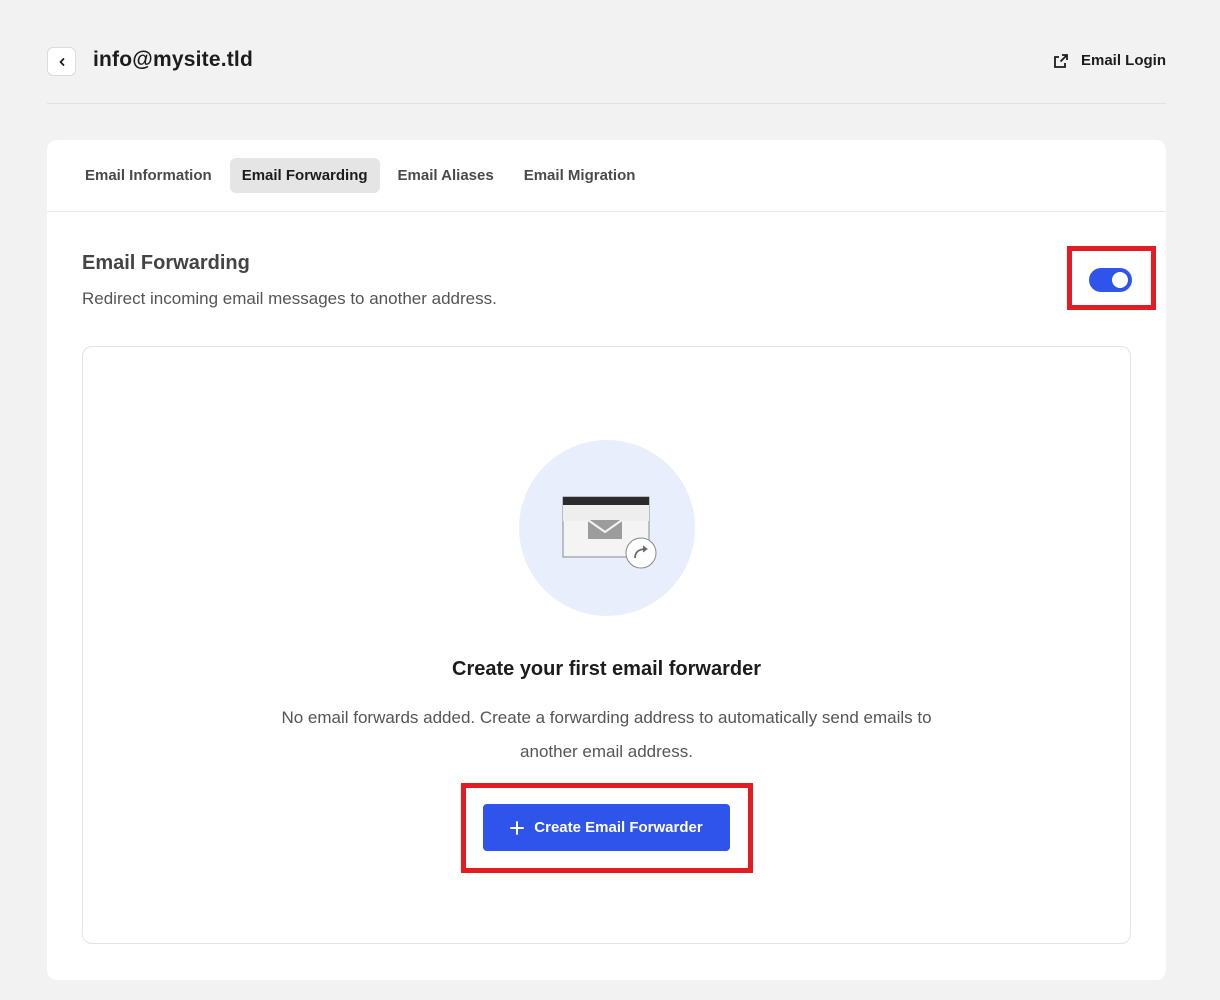 The width and height of the screenshot is (1220, 1000). I want to click on email-login-label: Email Login, so click(1123, 60).